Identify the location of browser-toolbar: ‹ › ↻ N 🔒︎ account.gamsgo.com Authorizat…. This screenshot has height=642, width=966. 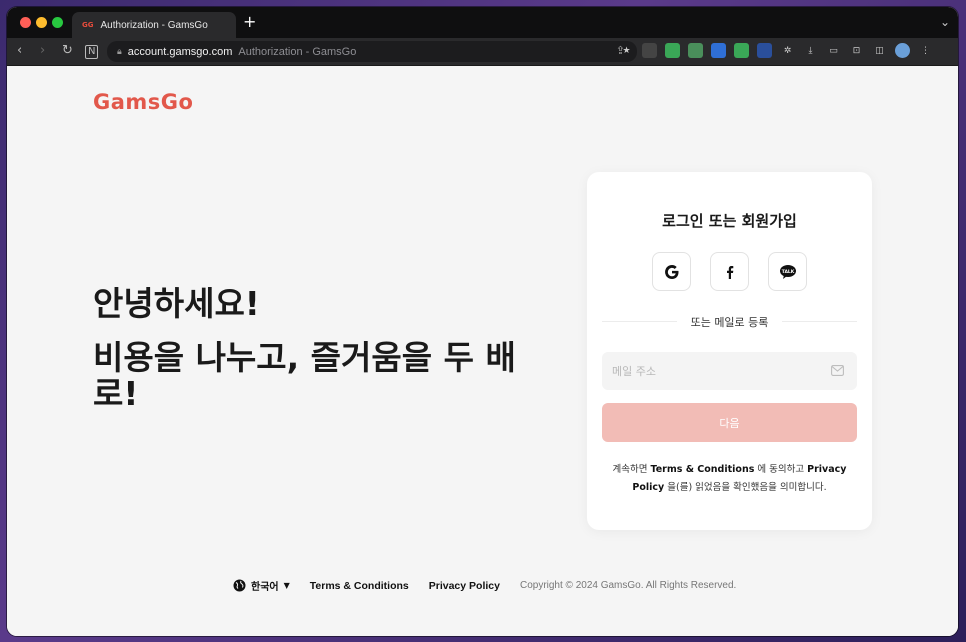
(482, 52).